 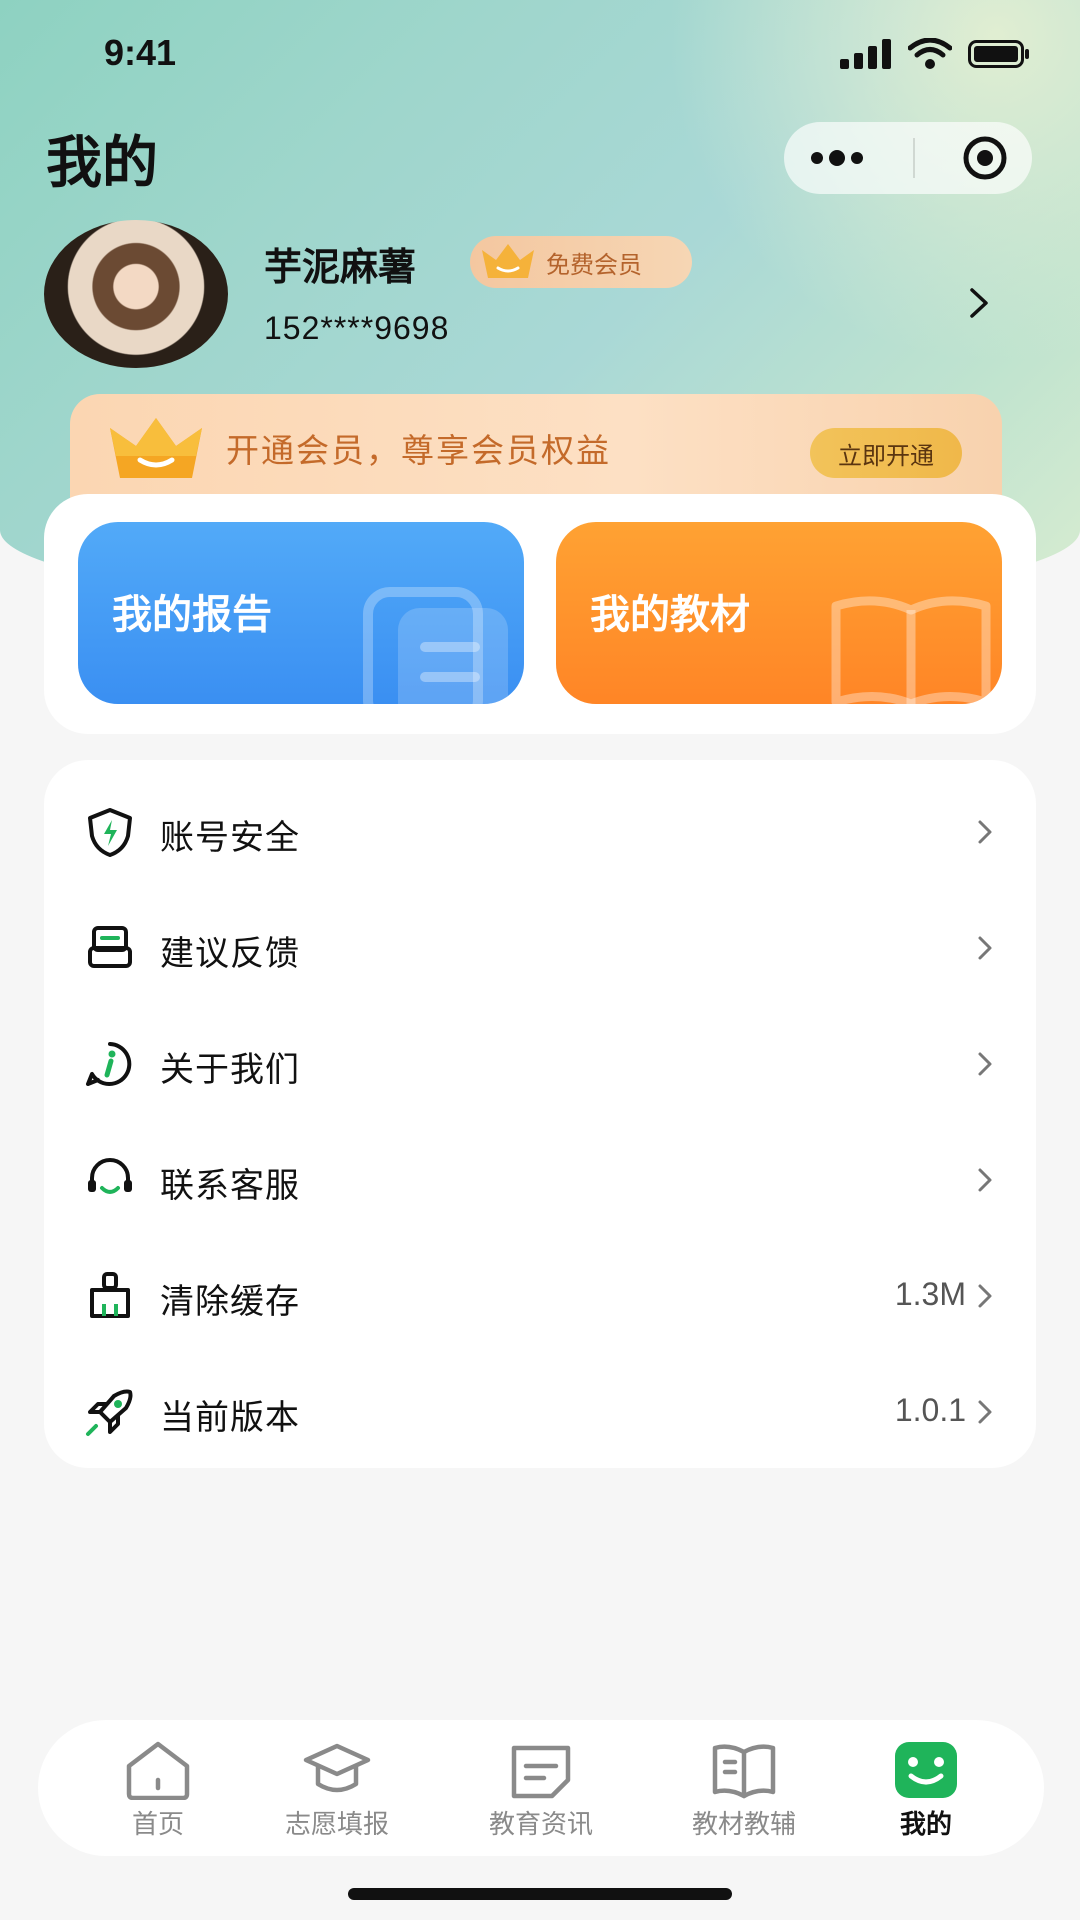 I want to click on app-version: 1.0.1, so click(x=930, y=1410).